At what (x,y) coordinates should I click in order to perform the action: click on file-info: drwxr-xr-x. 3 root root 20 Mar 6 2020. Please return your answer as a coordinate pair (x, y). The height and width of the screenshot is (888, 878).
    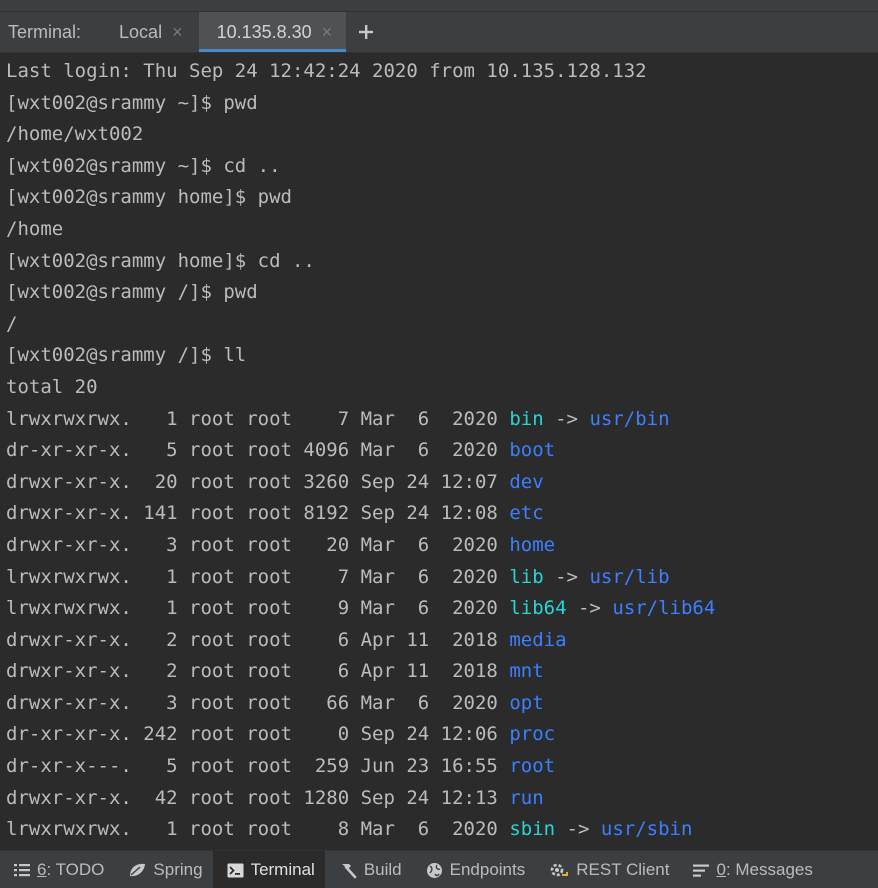
    Looking at the image, I should click on (258, 544).